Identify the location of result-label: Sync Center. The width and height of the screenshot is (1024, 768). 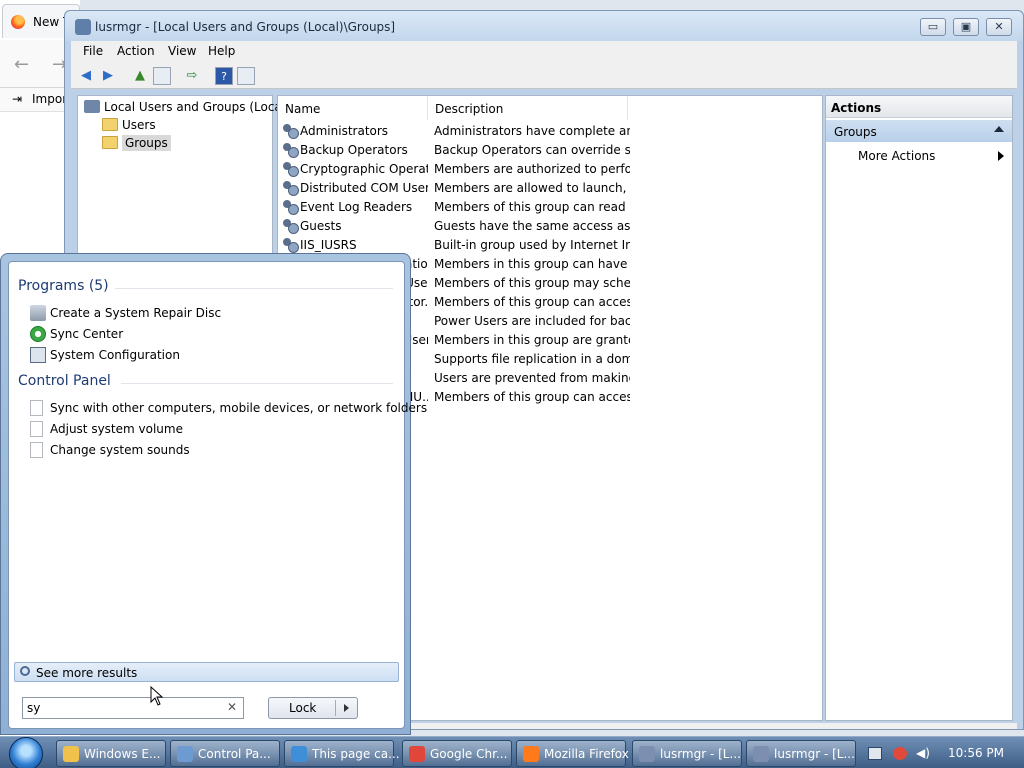
(87, 334).